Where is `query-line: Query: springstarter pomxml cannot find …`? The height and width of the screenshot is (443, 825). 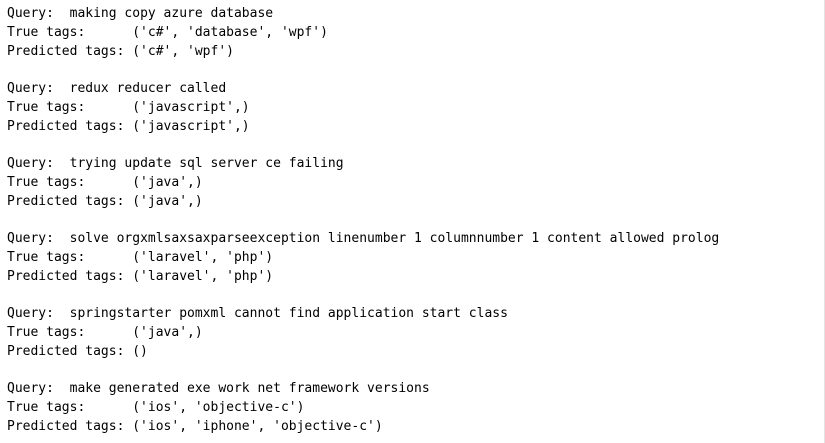
query-line: Query: springstarter pomxml cannot find … is located at coordinates (415, 313).